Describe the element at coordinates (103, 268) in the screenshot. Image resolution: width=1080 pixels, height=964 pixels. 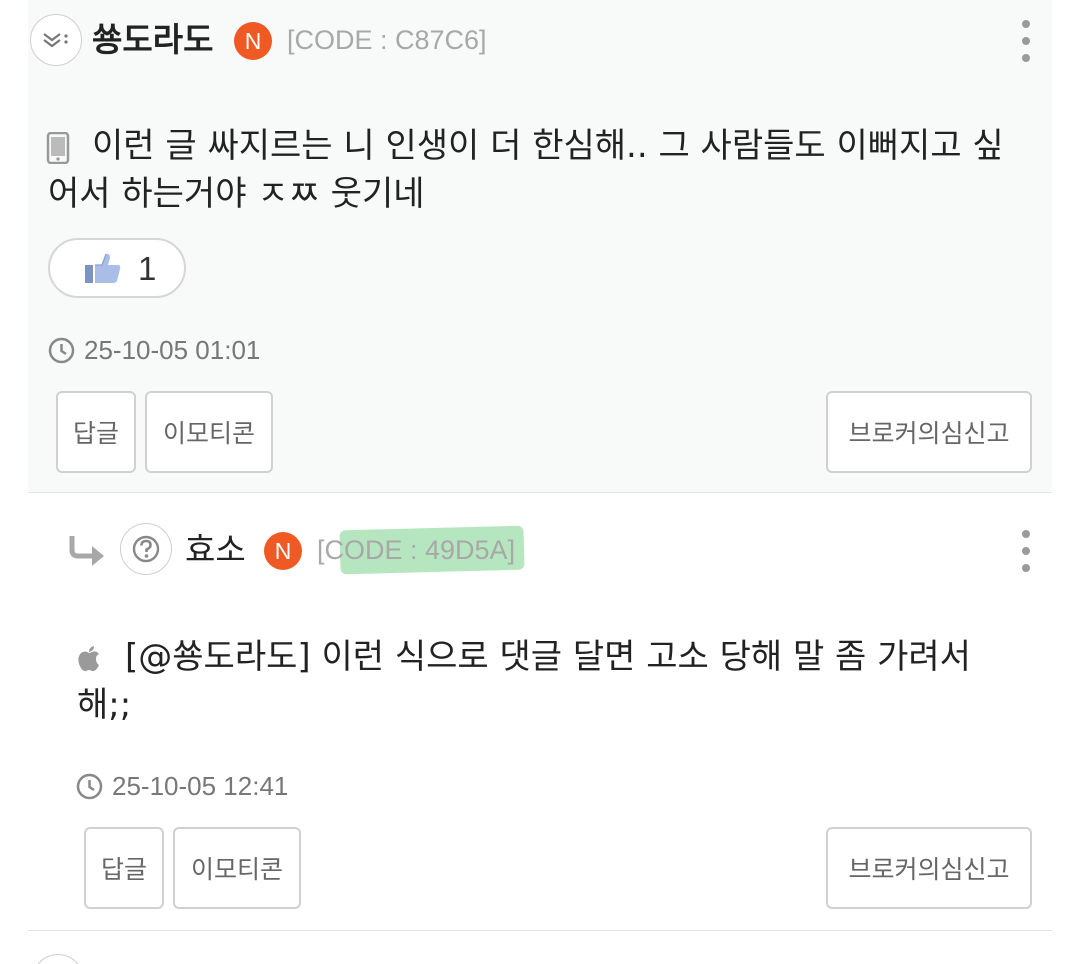
I see `thumbs-up-icon` at that location.